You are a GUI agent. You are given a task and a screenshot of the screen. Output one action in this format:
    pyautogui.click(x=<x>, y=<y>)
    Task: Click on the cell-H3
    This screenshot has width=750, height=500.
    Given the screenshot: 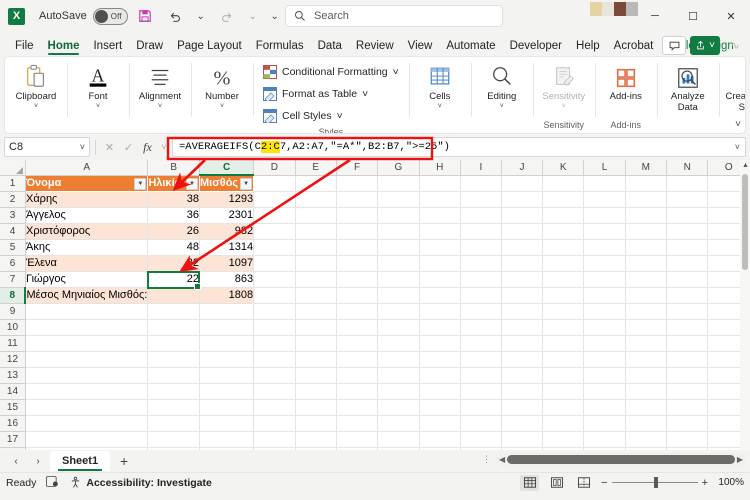 What is the action you would take?
    pyautogui.click(x=440, y=215)
    